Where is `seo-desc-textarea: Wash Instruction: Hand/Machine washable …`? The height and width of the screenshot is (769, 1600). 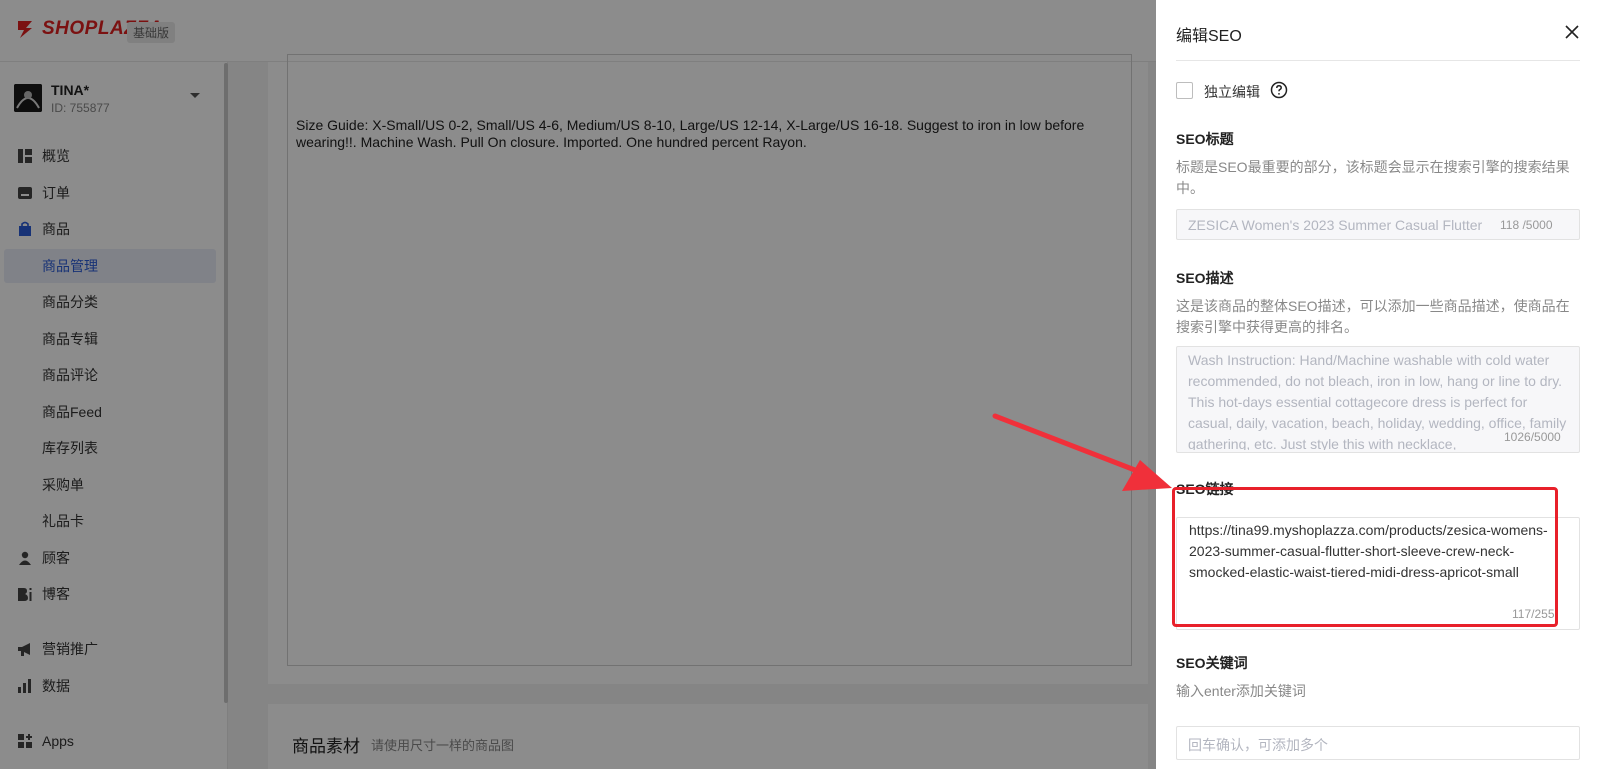 seo-desc-textarea: Wash Instruction: Hand/Machine washable … is located at coordinates (1378, 399).